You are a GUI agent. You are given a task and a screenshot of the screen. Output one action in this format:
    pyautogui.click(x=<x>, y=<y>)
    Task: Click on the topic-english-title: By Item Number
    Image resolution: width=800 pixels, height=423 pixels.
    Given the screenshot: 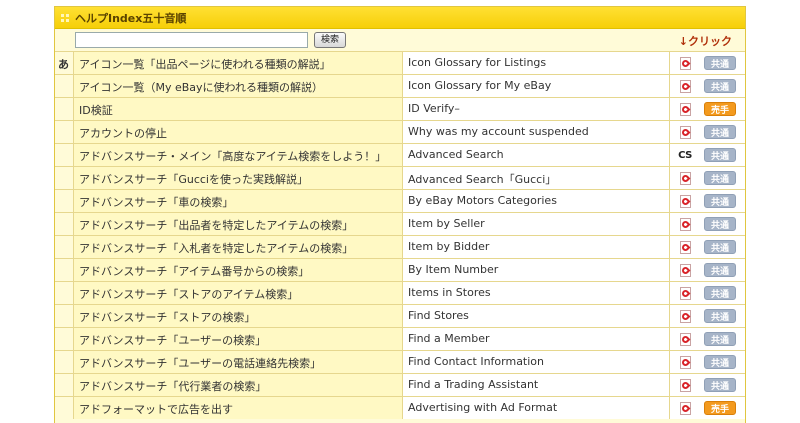 What is the action you would take?
    pyautogui.click(x=535, y=270)
    